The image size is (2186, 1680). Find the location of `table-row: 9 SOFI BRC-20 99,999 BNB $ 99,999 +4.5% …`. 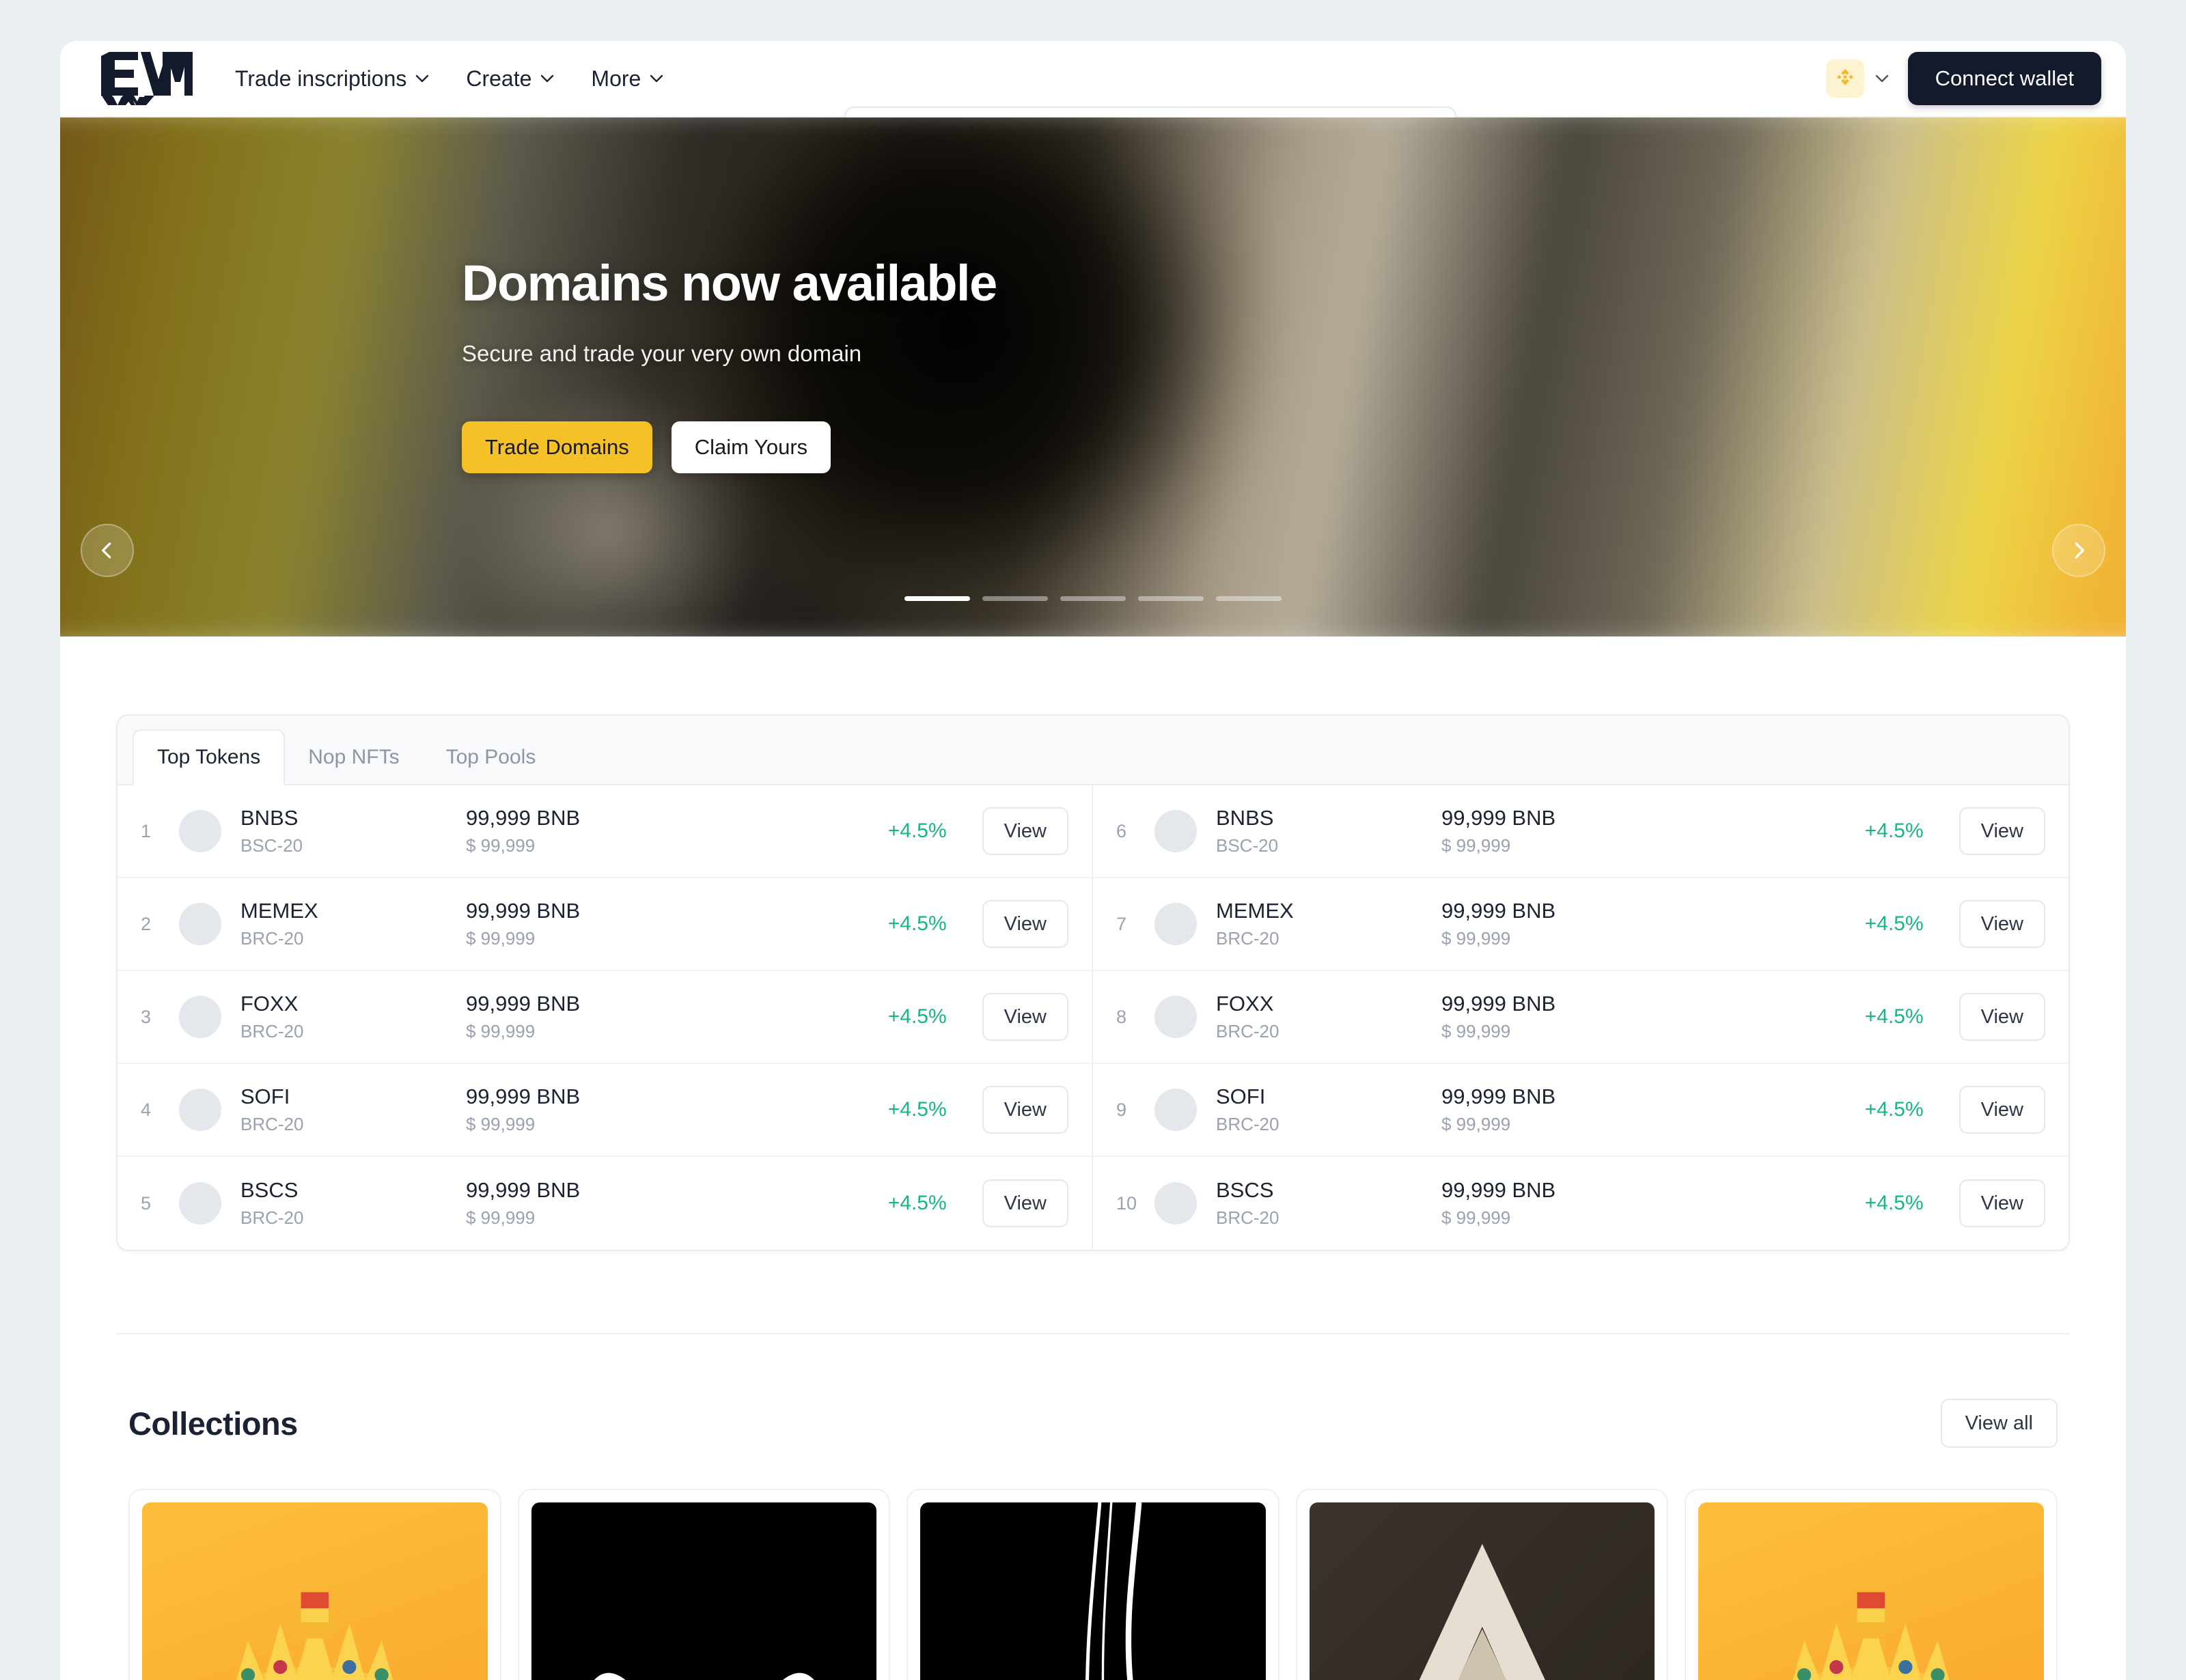

table-row: 9 SOFI BRC-20 99,999 BNB $ 99,999 +4.5% … is located at coordinates (1581, 1110).